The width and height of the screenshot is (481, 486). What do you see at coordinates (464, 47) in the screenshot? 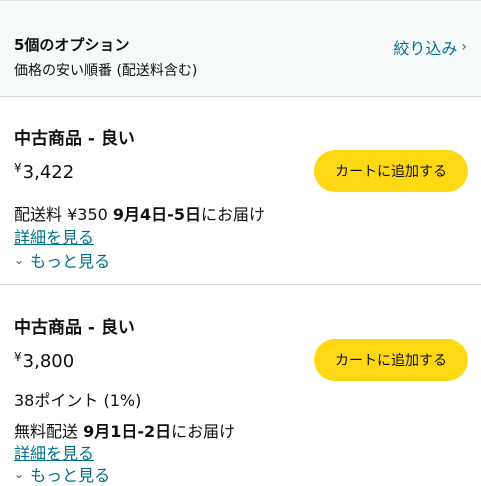
I see `chevron-right-icon: ›` at bounding box center [464, 47].